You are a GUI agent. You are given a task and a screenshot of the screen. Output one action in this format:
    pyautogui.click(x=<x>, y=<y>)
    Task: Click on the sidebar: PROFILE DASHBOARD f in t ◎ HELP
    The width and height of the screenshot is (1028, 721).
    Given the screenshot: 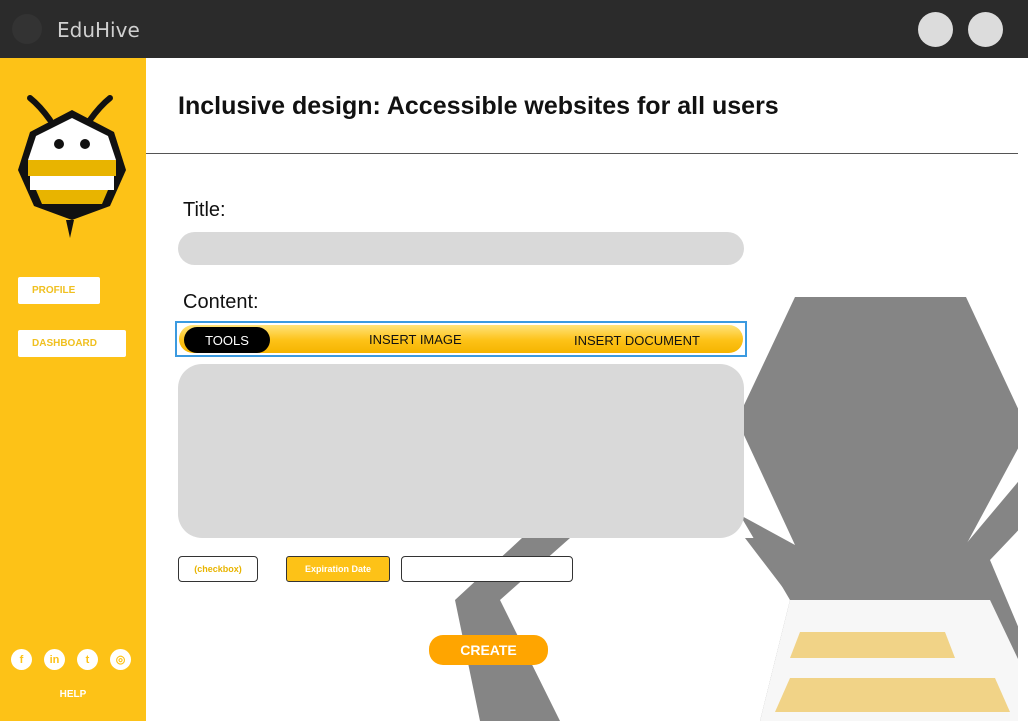 What is the action you would take?
    pyautogui.click(x=73, y=389)
    